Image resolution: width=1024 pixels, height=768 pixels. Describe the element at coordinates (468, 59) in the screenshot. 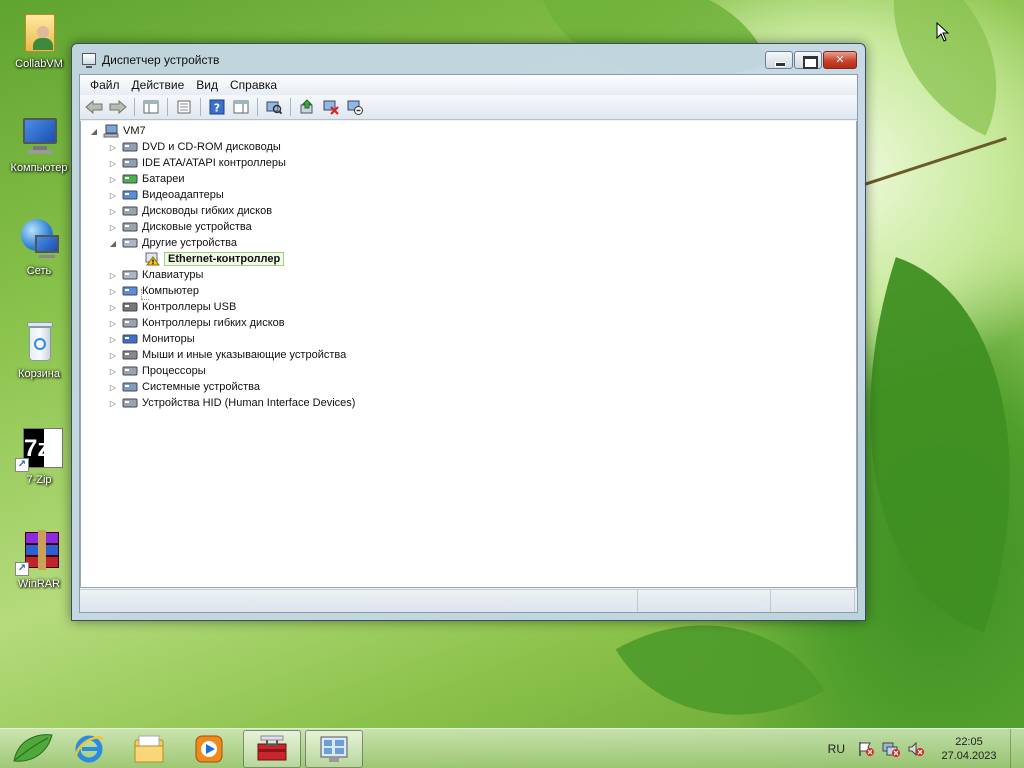

I see `title-bar: Диспетчер устройств ✕` at that location.